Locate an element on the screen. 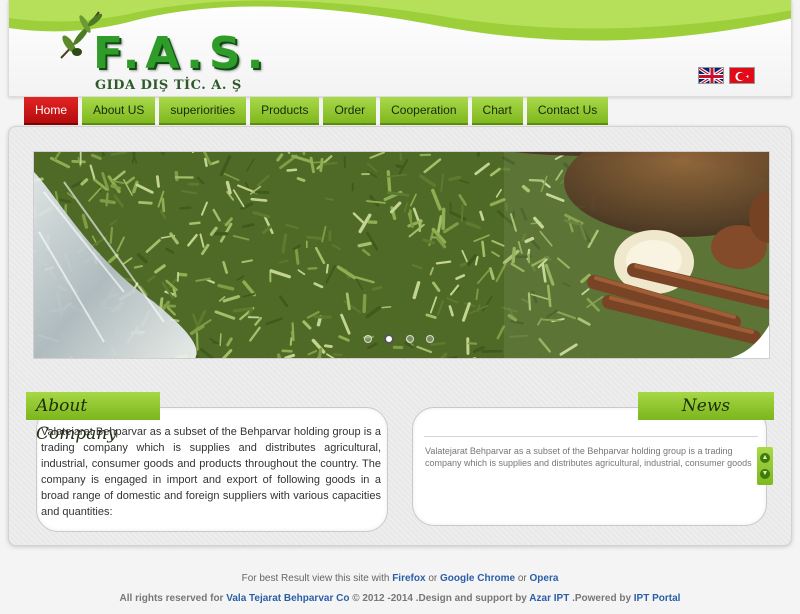  designer-link: Azar IPT is located at coordinates (549, 598).